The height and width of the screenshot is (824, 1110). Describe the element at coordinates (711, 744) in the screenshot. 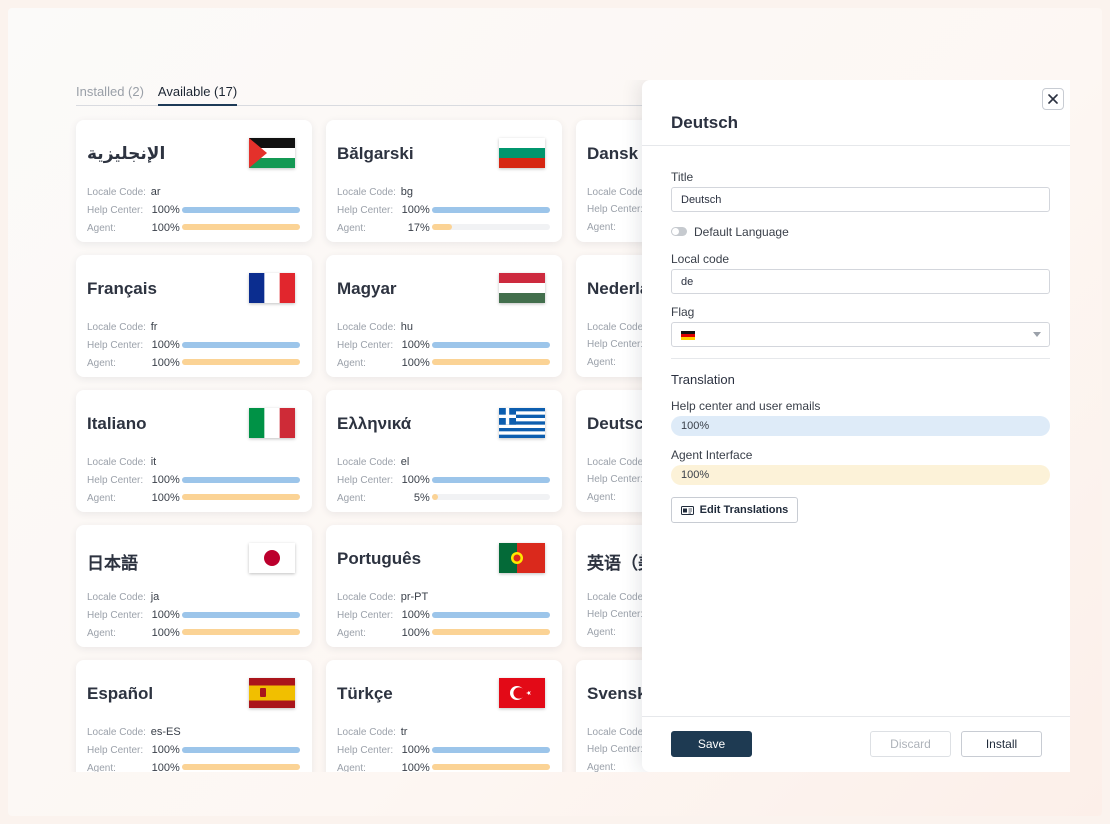

I see `save-button: Save` at that location.